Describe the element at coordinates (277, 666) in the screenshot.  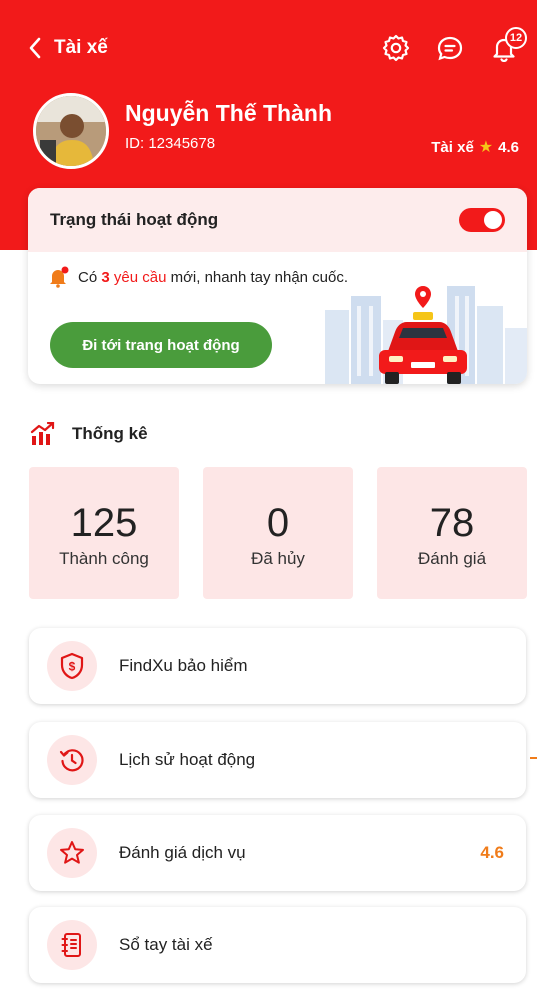
I see `menu-item-insurance: $ FindXu bảo hiểm` at that location.